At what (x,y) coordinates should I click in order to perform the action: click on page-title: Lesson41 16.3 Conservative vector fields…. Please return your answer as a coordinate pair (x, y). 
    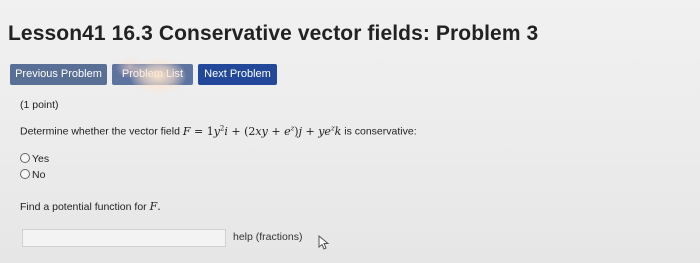
    Looking at the image, I should click on (273, 33).